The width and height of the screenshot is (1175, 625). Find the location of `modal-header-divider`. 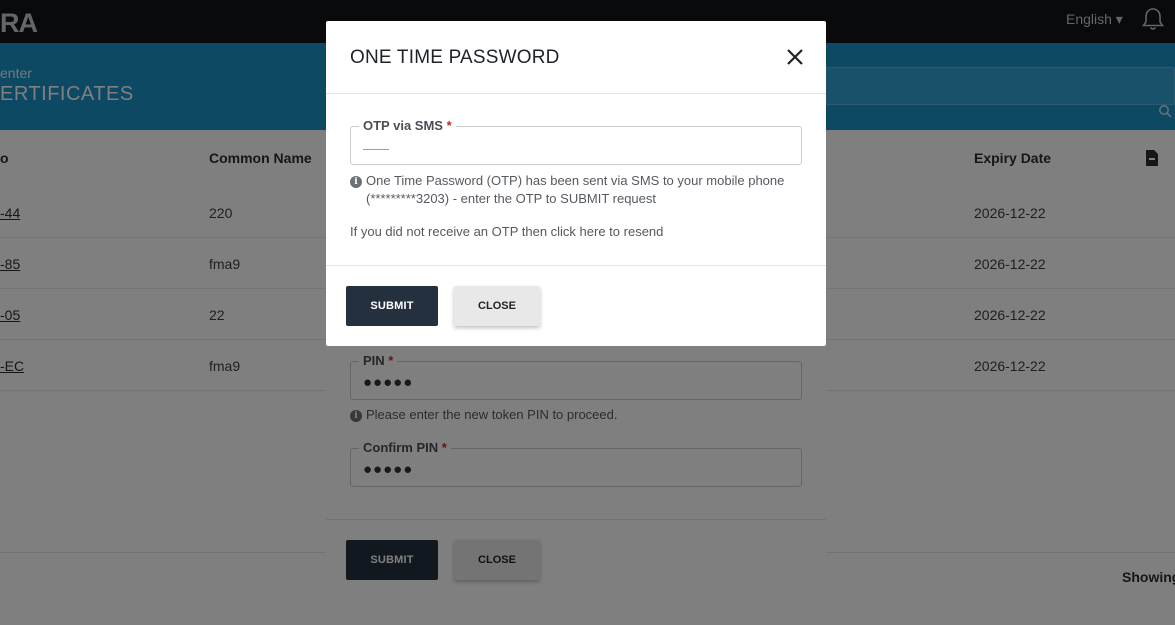

modal-header-divider is located at coordinates (576, 93).